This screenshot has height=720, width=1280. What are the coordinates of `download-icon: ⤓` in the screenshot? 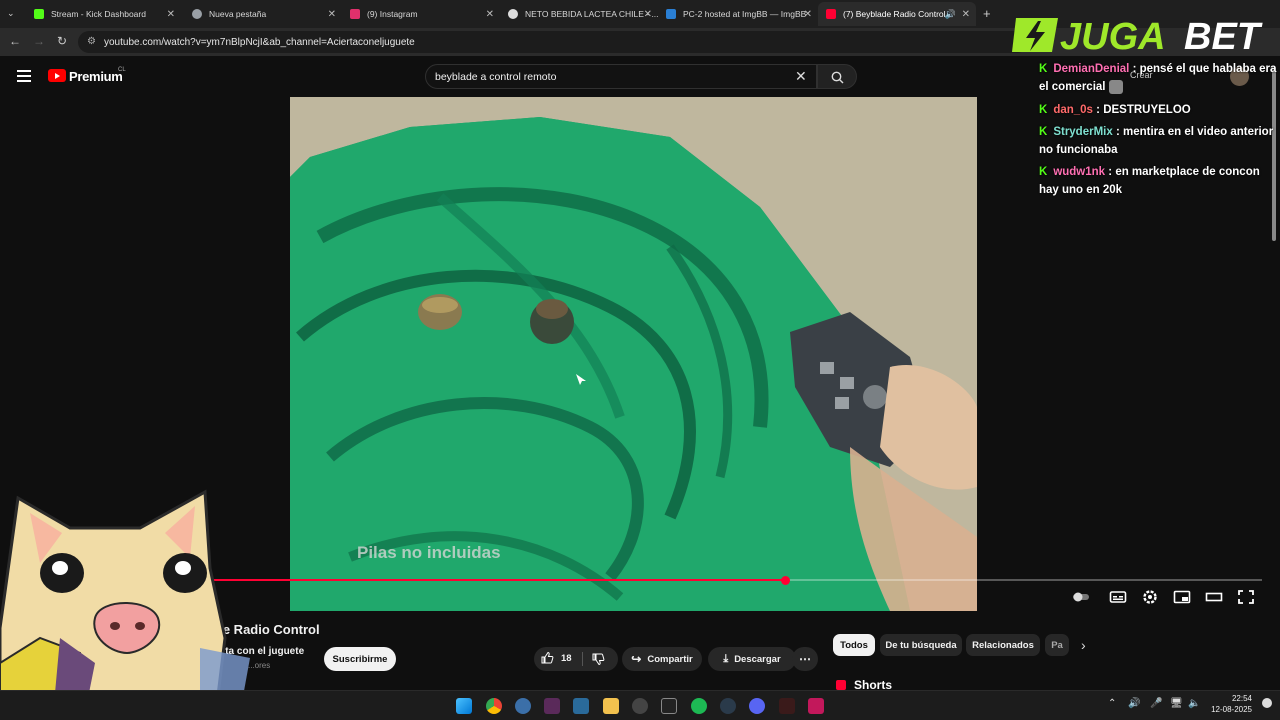 It's located at (726, 658).